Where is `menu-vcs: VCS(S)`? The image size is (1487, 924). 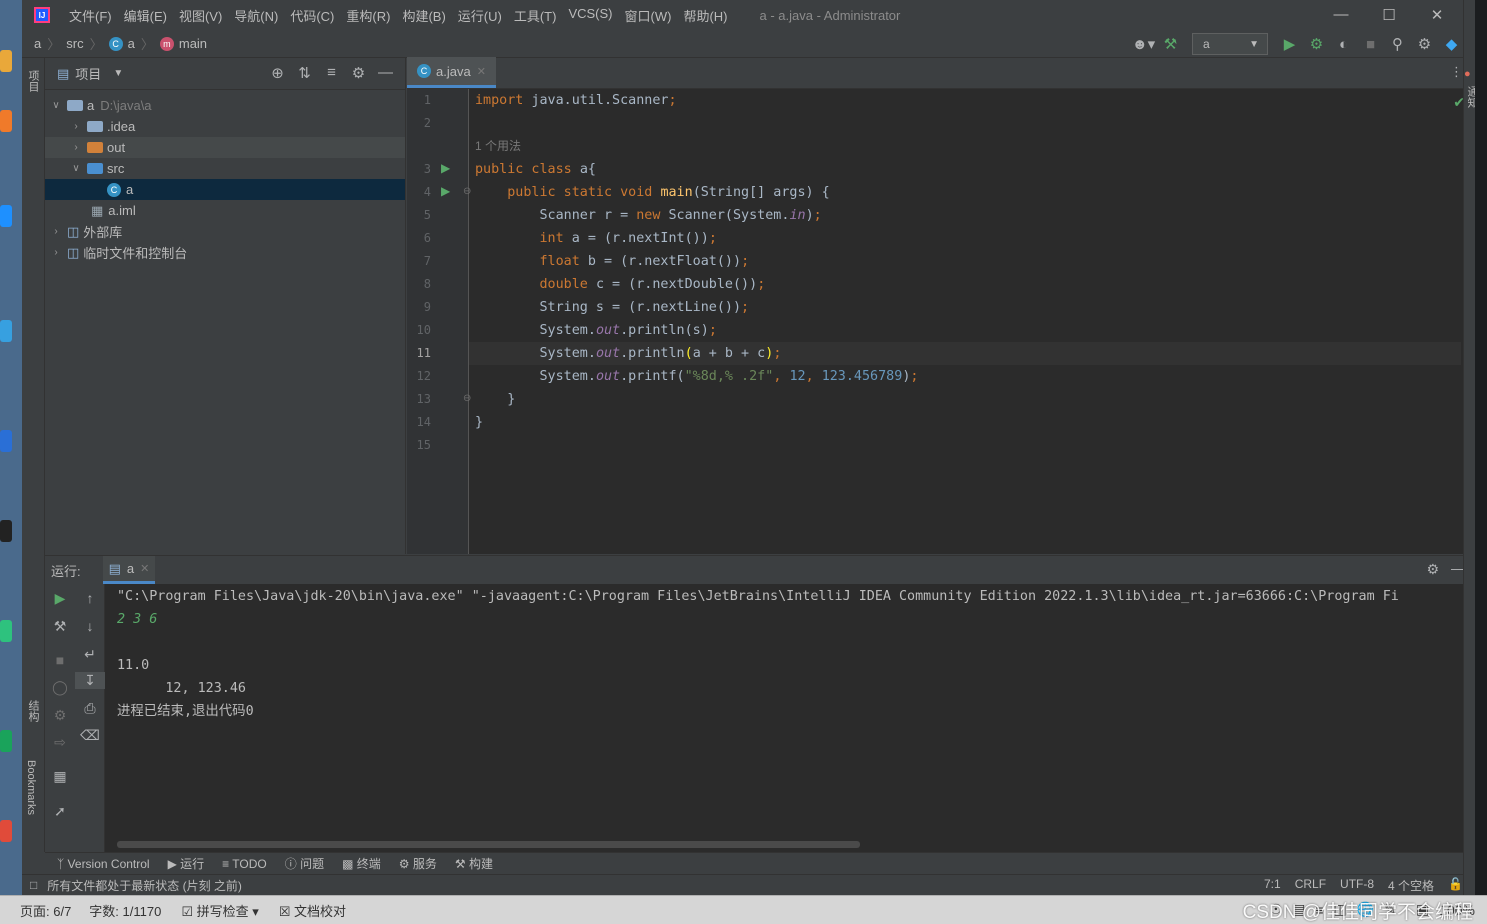
menu-vcs: VCS(S) is located at coordinates (590, 15).